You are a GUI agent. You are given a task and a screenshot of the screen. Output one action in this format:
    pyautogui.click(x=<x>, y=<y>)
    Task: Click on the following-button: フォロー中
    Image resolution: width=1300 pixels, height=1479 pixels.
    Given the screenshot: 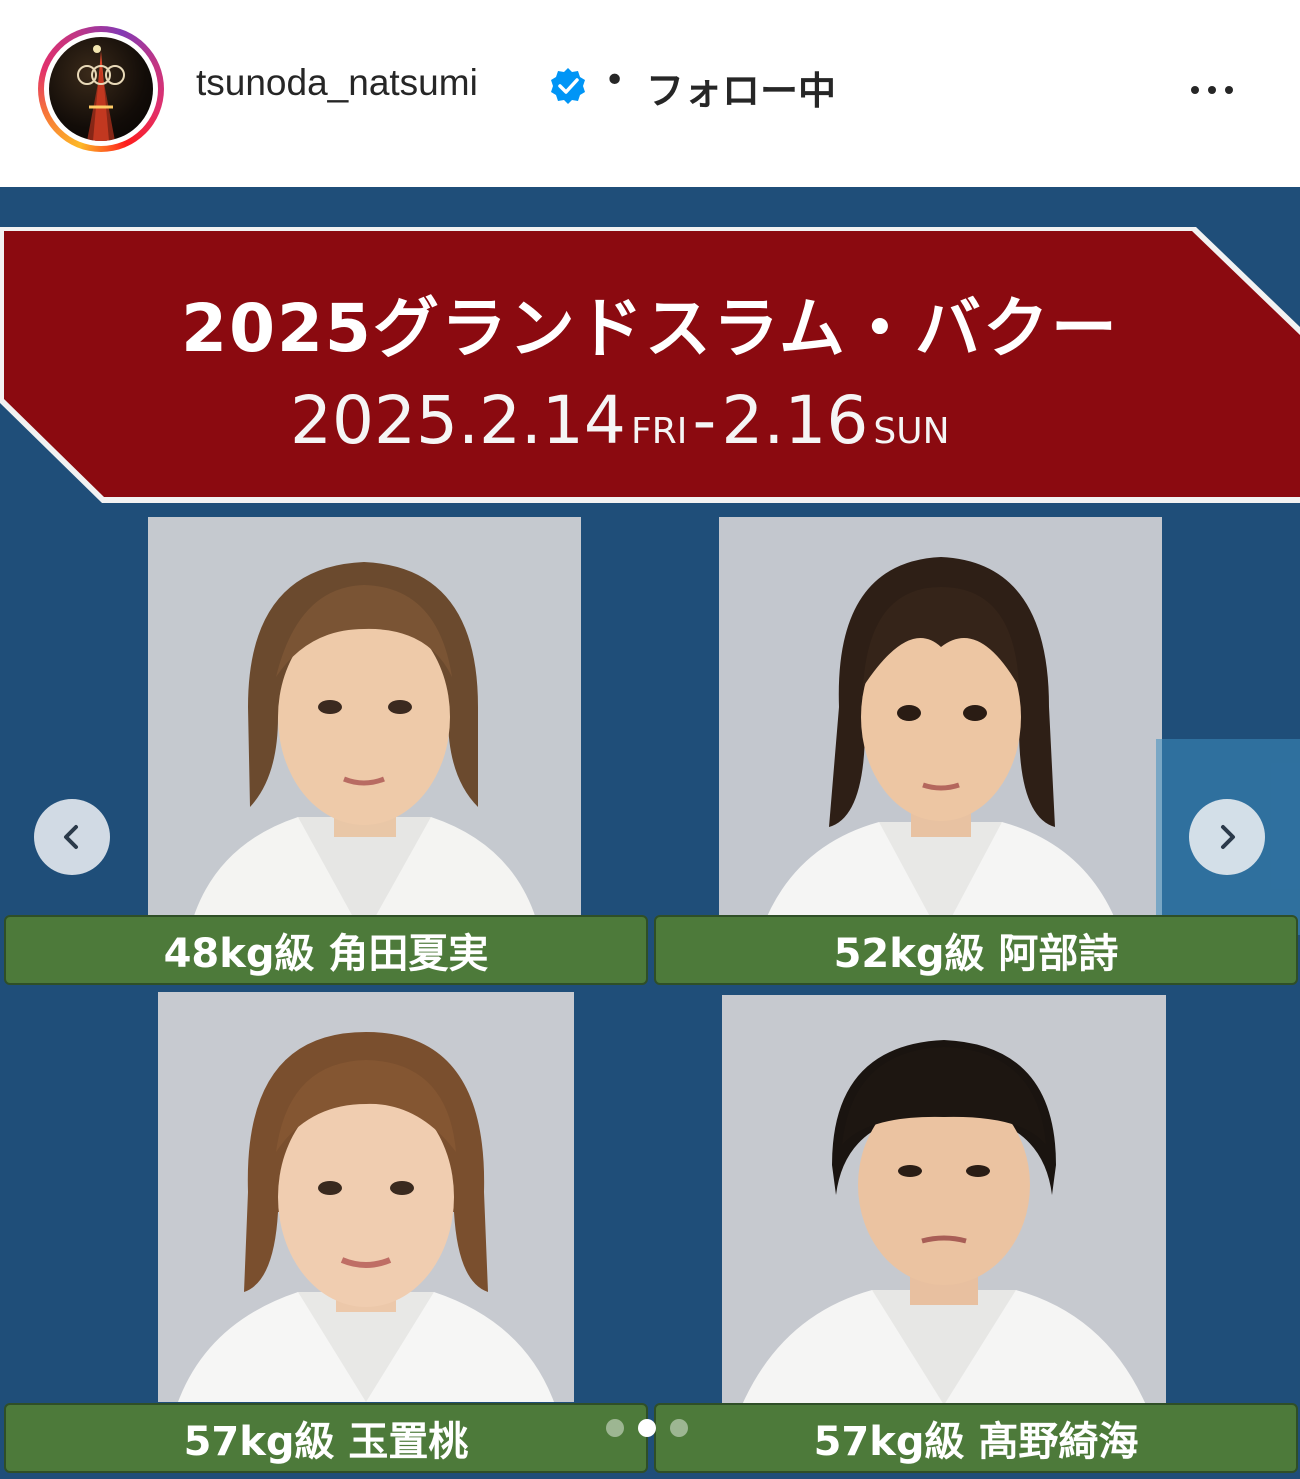 What is the action you would take?
    pyautogui.click(x=741, y=87)
    